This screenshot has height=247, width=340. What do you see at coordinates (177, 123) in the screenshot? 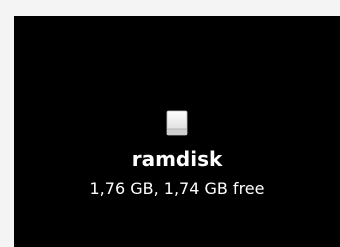
I see `external-disk-icon` at bounding box center [177, 123].